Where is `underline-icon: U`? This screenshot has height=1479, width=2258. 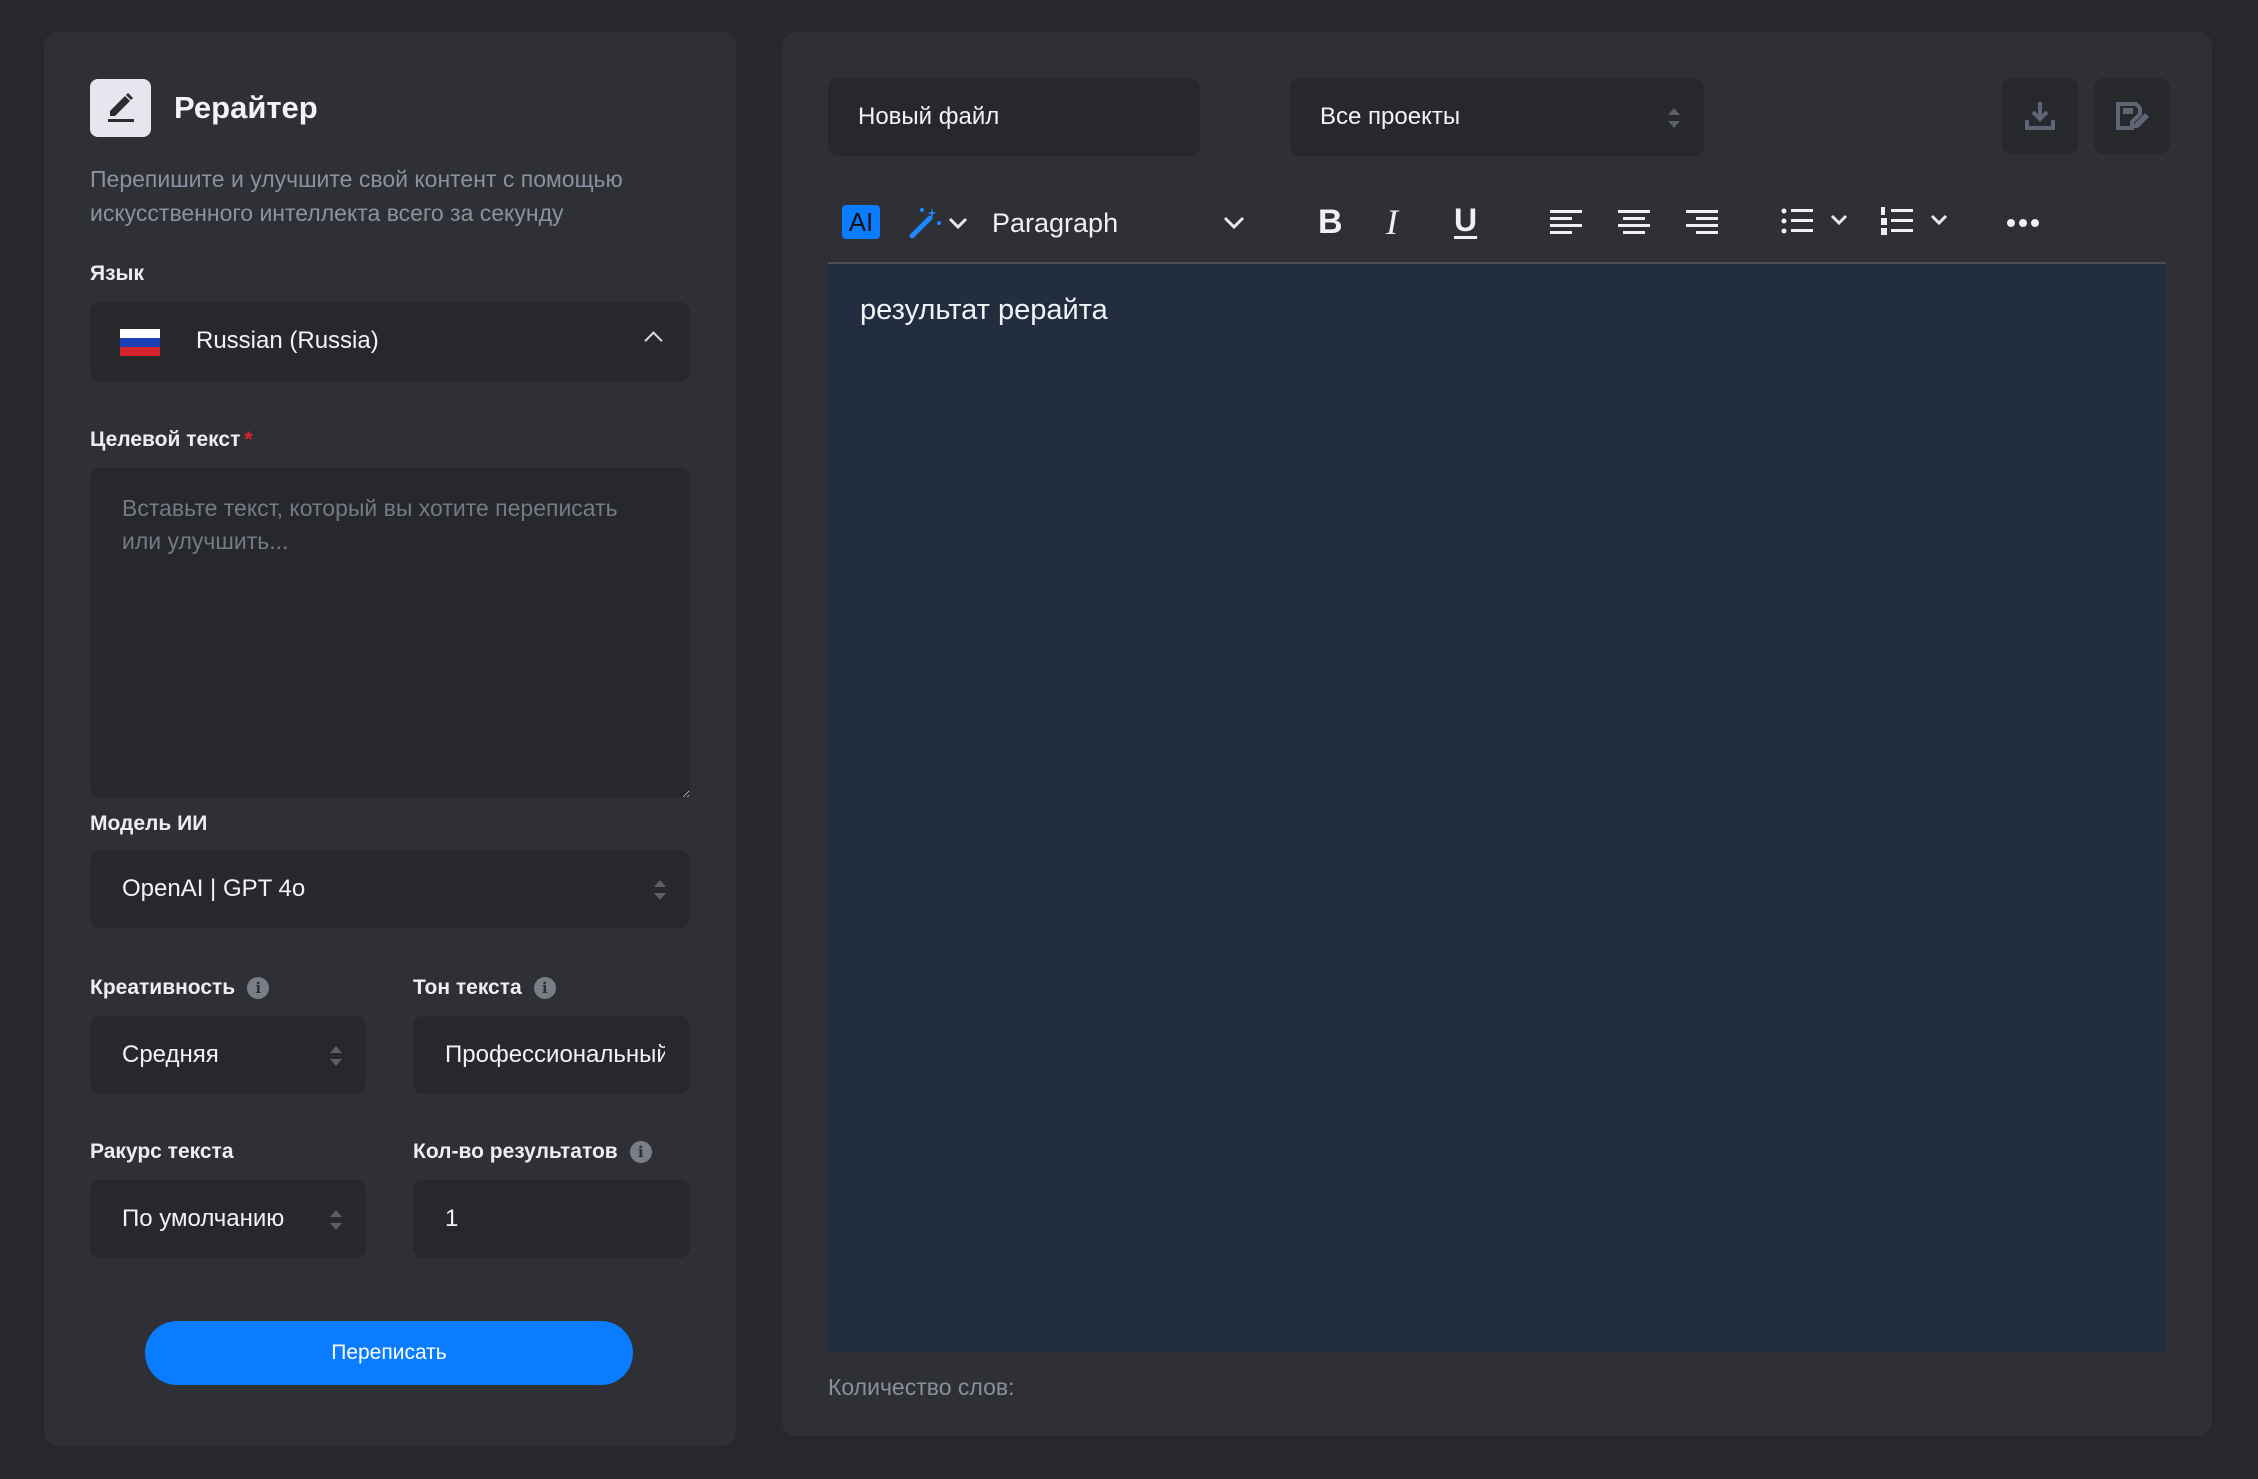 underline-icon: U is located at coordinates (1466, 220).